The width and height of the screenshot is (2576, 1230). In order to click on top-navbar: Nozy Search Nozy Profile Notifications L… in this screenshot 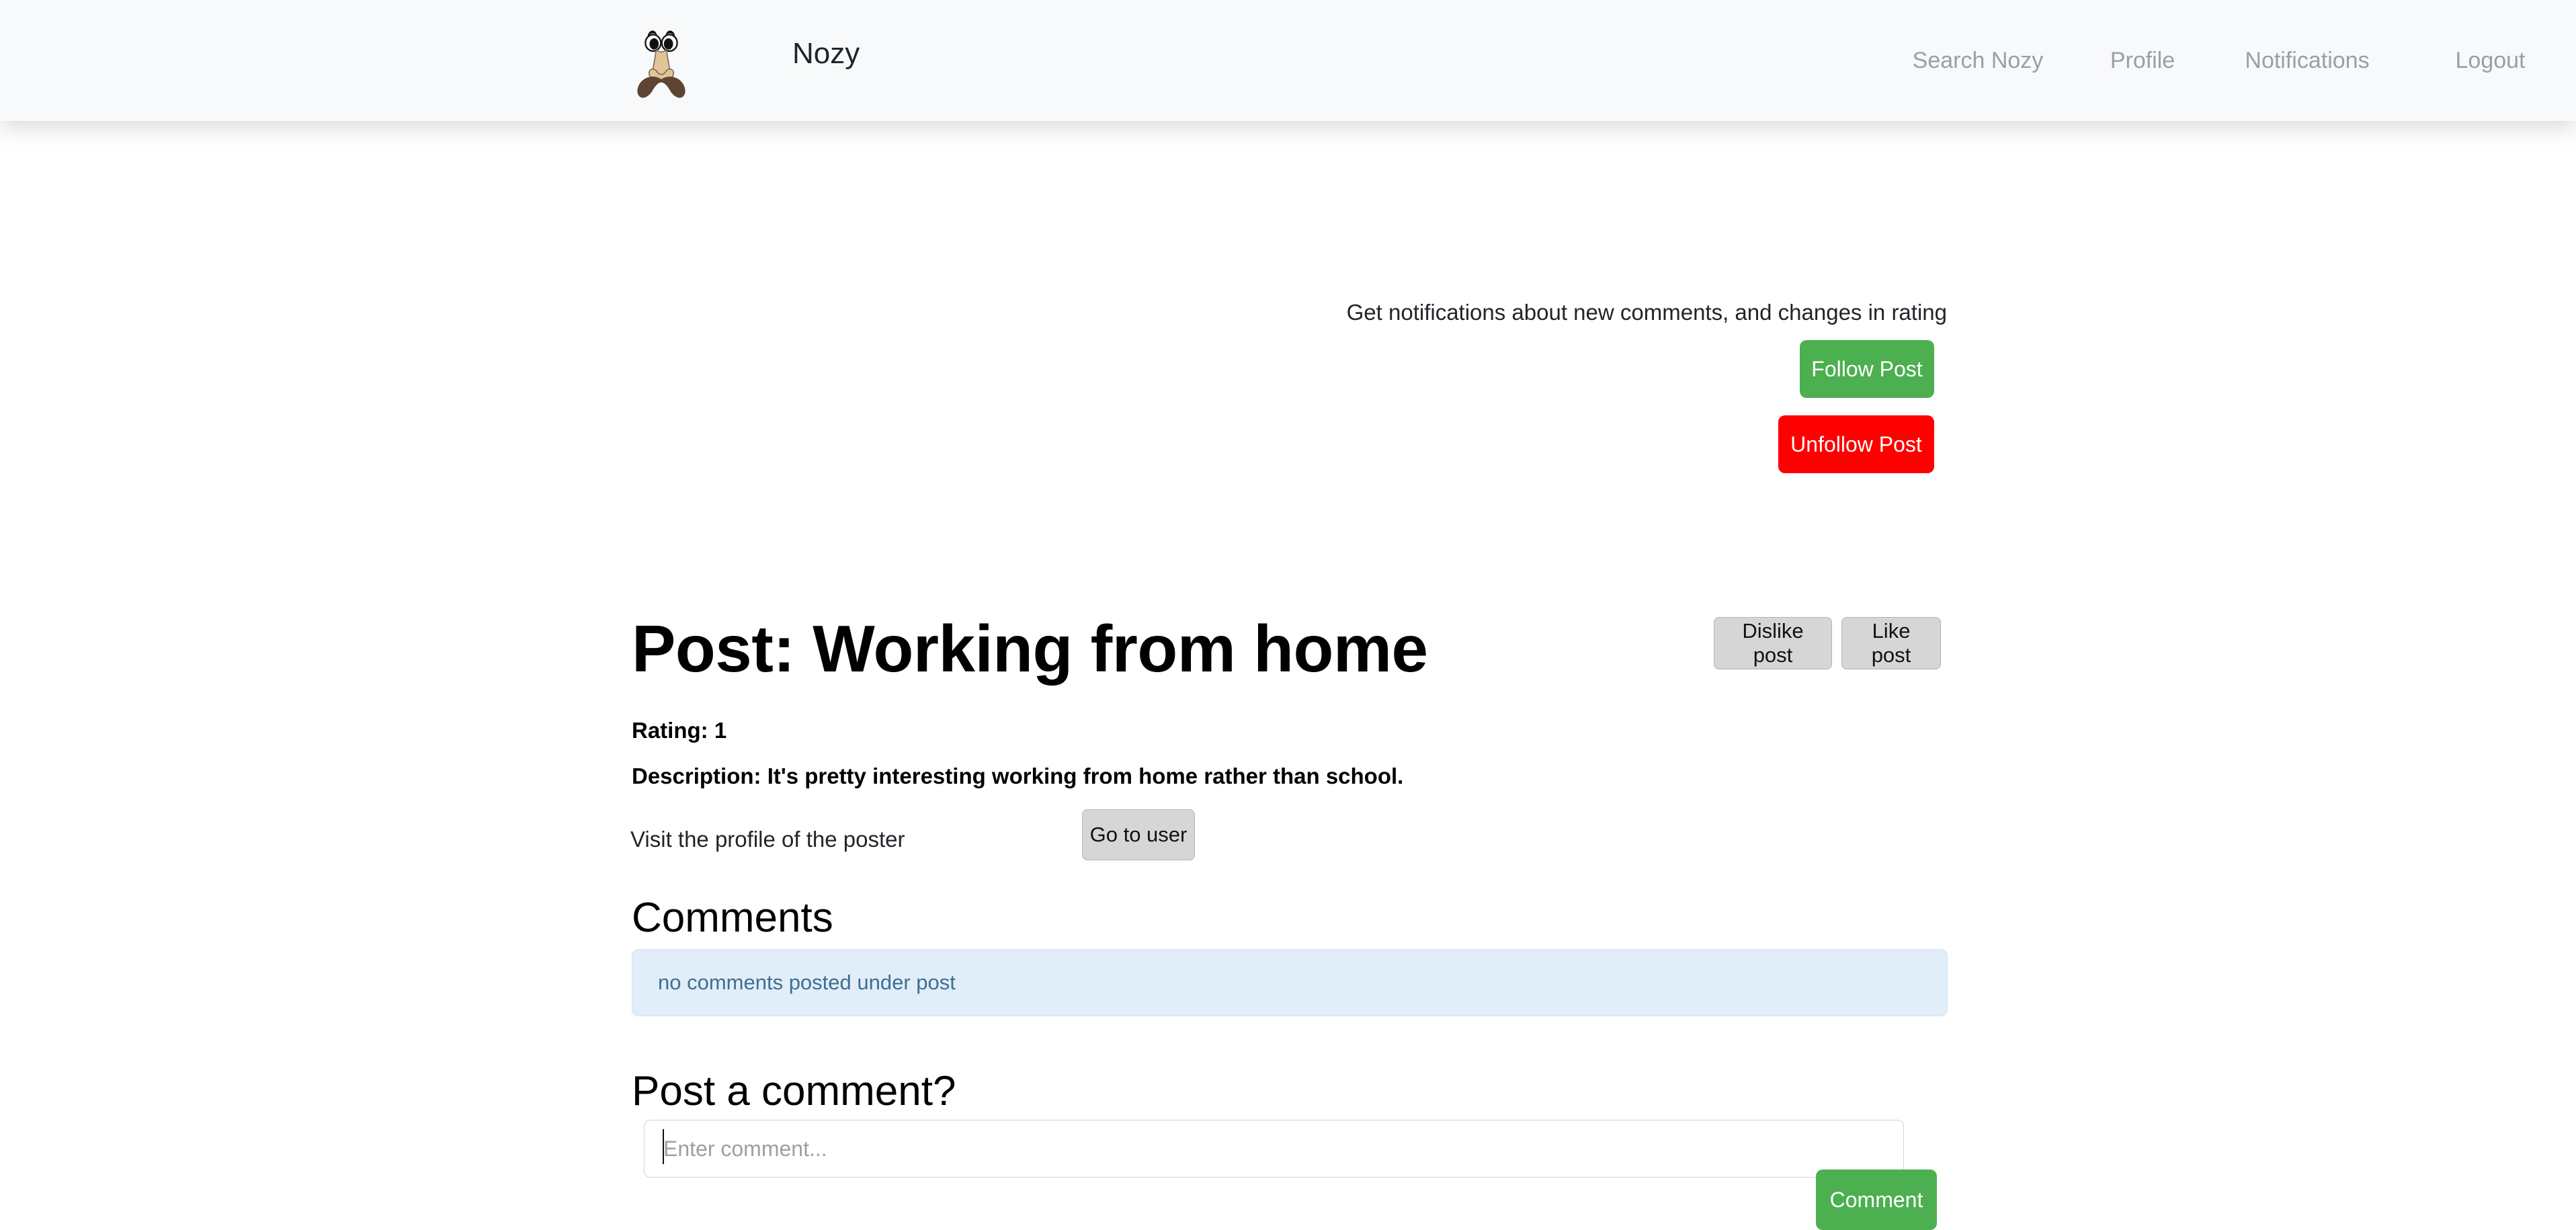, I will do `click(1288, 60)`.